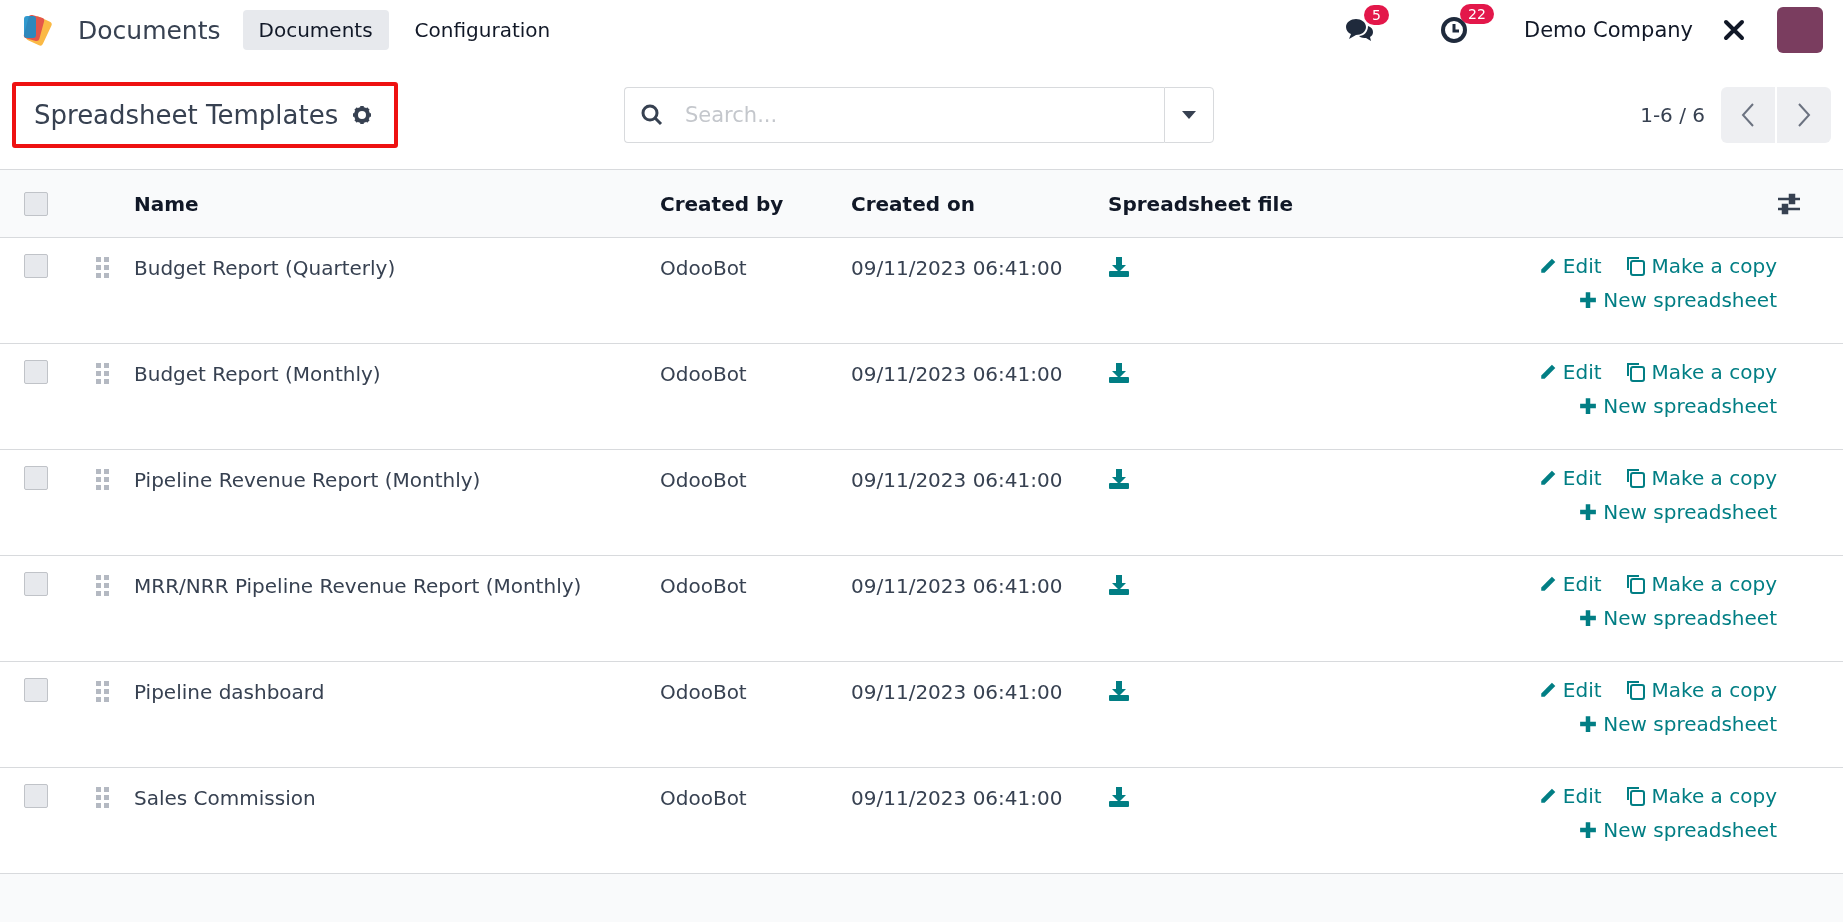 This screenshot has height=922, width=1843. What do you see at coordinates (1376, 15) in the screenshot?
I see `notification-badge: 5` at bounding box center [1376, 15].